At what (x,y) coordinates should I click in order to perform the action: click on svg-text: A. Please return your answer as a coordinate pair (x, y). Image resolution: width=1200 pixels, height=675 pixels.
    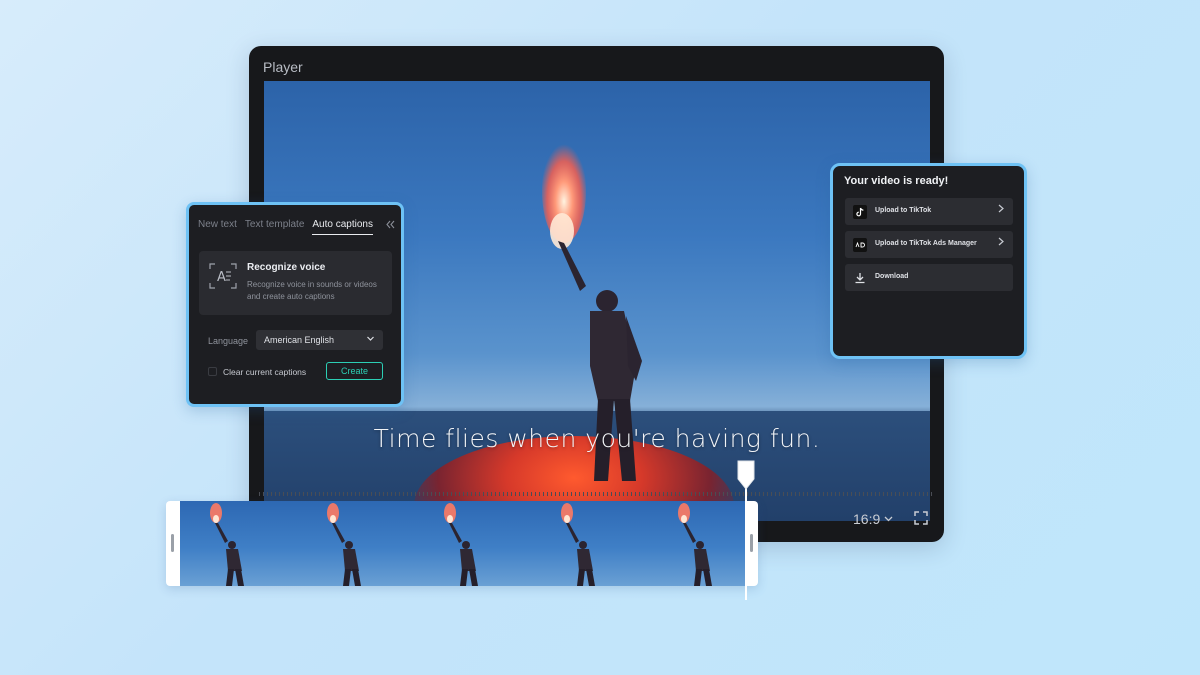
    Looking at the image, I should click on (221, 277).